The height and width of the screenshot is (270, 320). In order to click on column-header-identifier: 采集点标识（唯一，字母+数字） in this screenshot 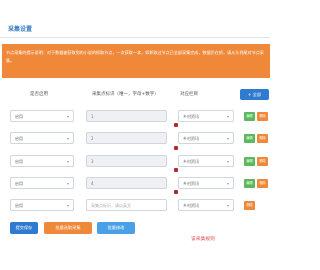, I will do `click(125, 94)`.